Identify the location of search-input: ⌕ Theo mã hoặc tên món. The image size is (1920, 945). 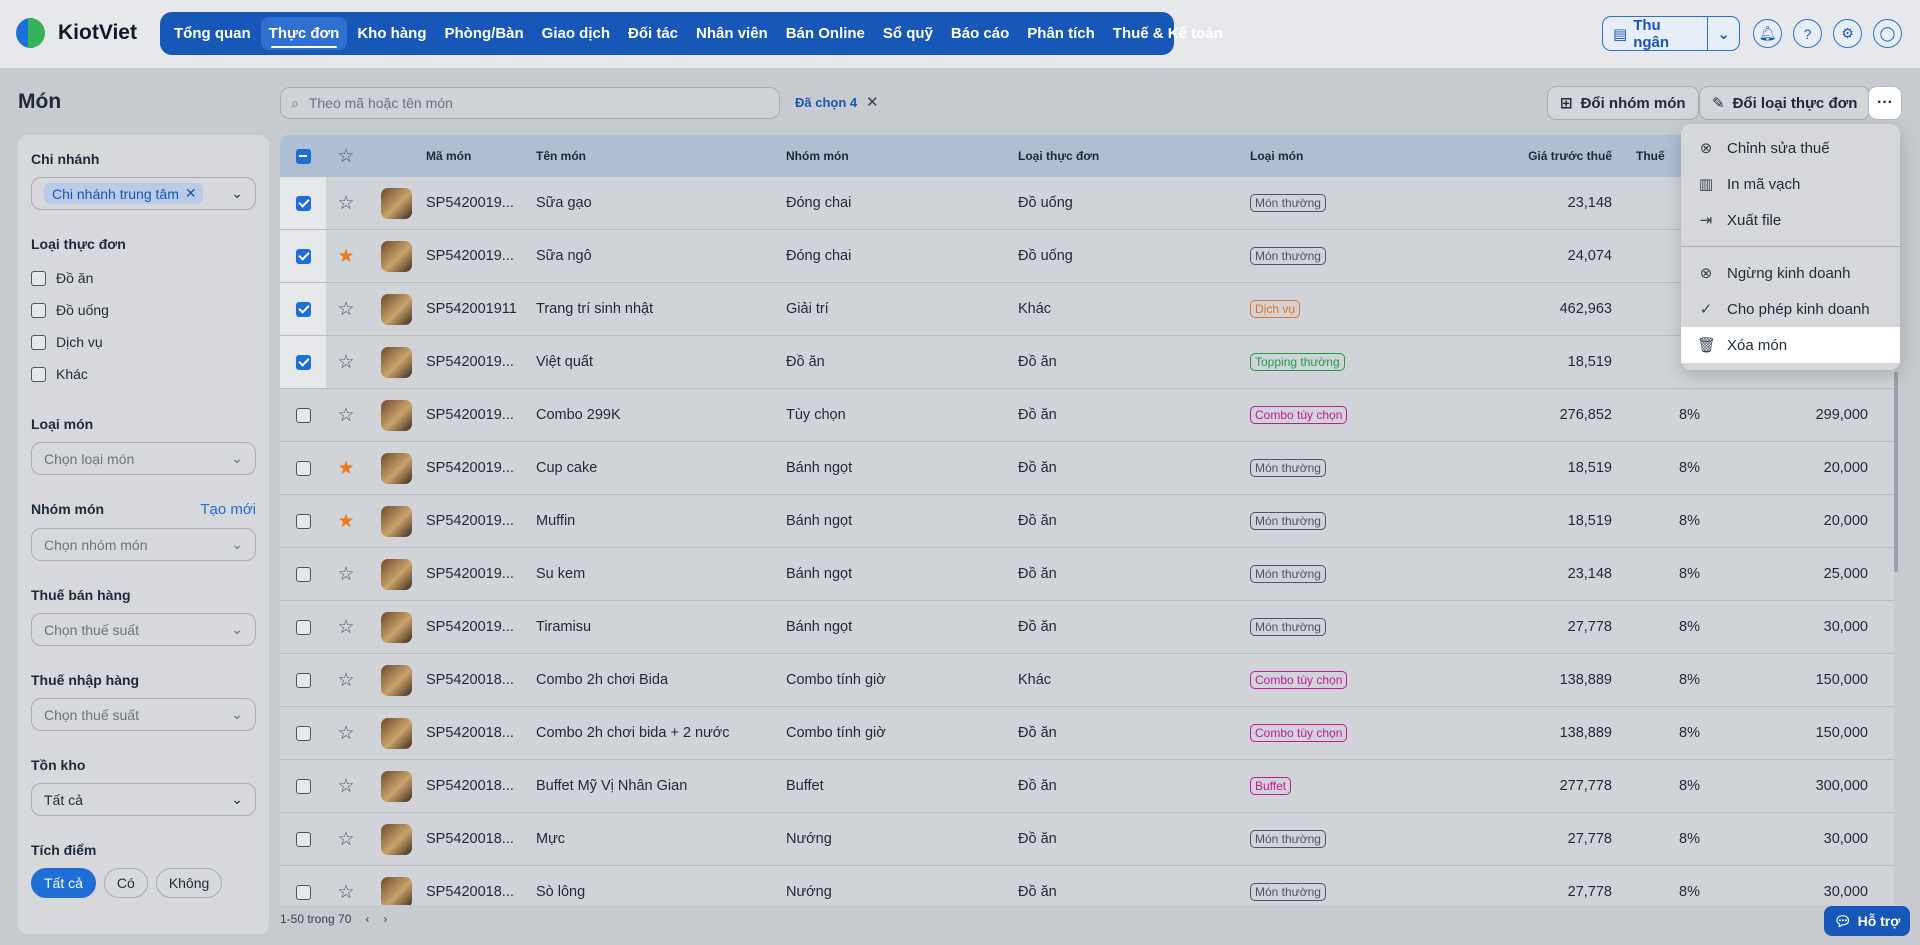
(530, 103).